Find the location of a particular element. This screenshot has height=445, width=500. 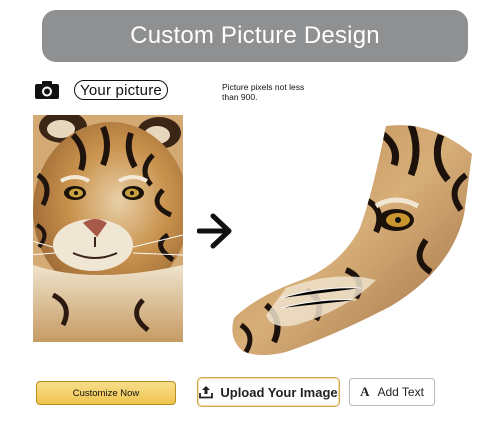

add-text-button: A Add Text is located at coordinates (392, 392).